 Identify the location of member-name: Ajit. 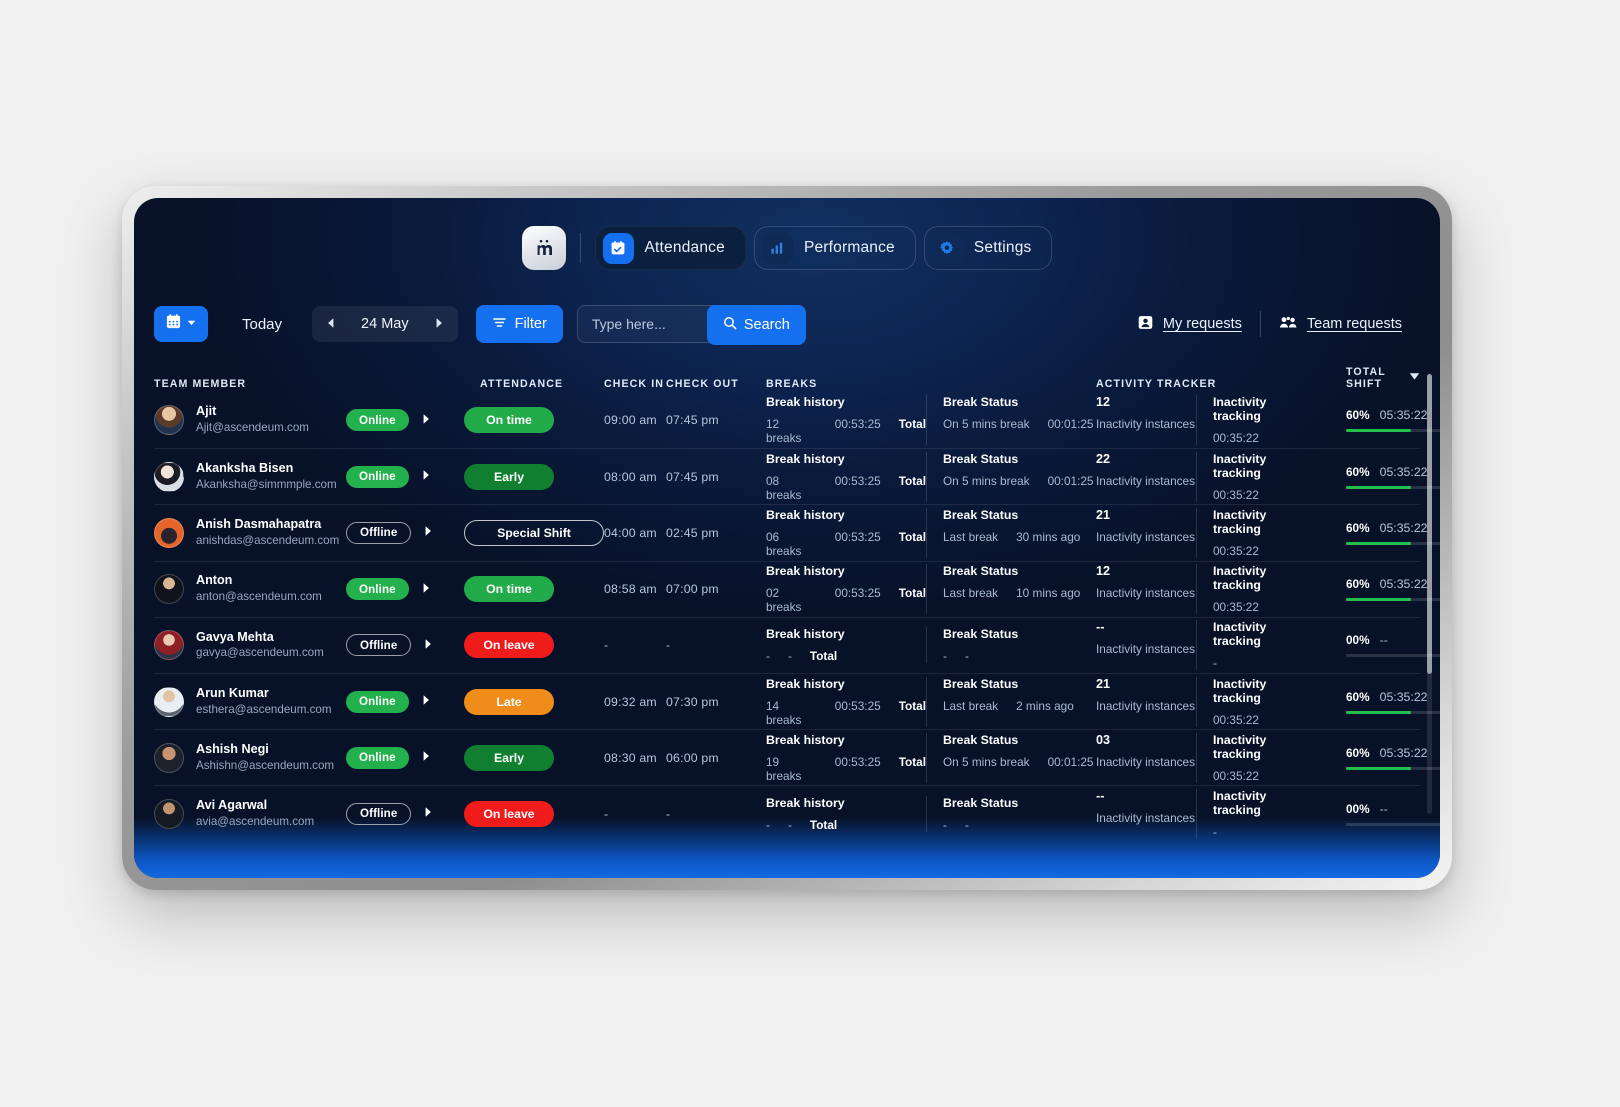
(206, 411).